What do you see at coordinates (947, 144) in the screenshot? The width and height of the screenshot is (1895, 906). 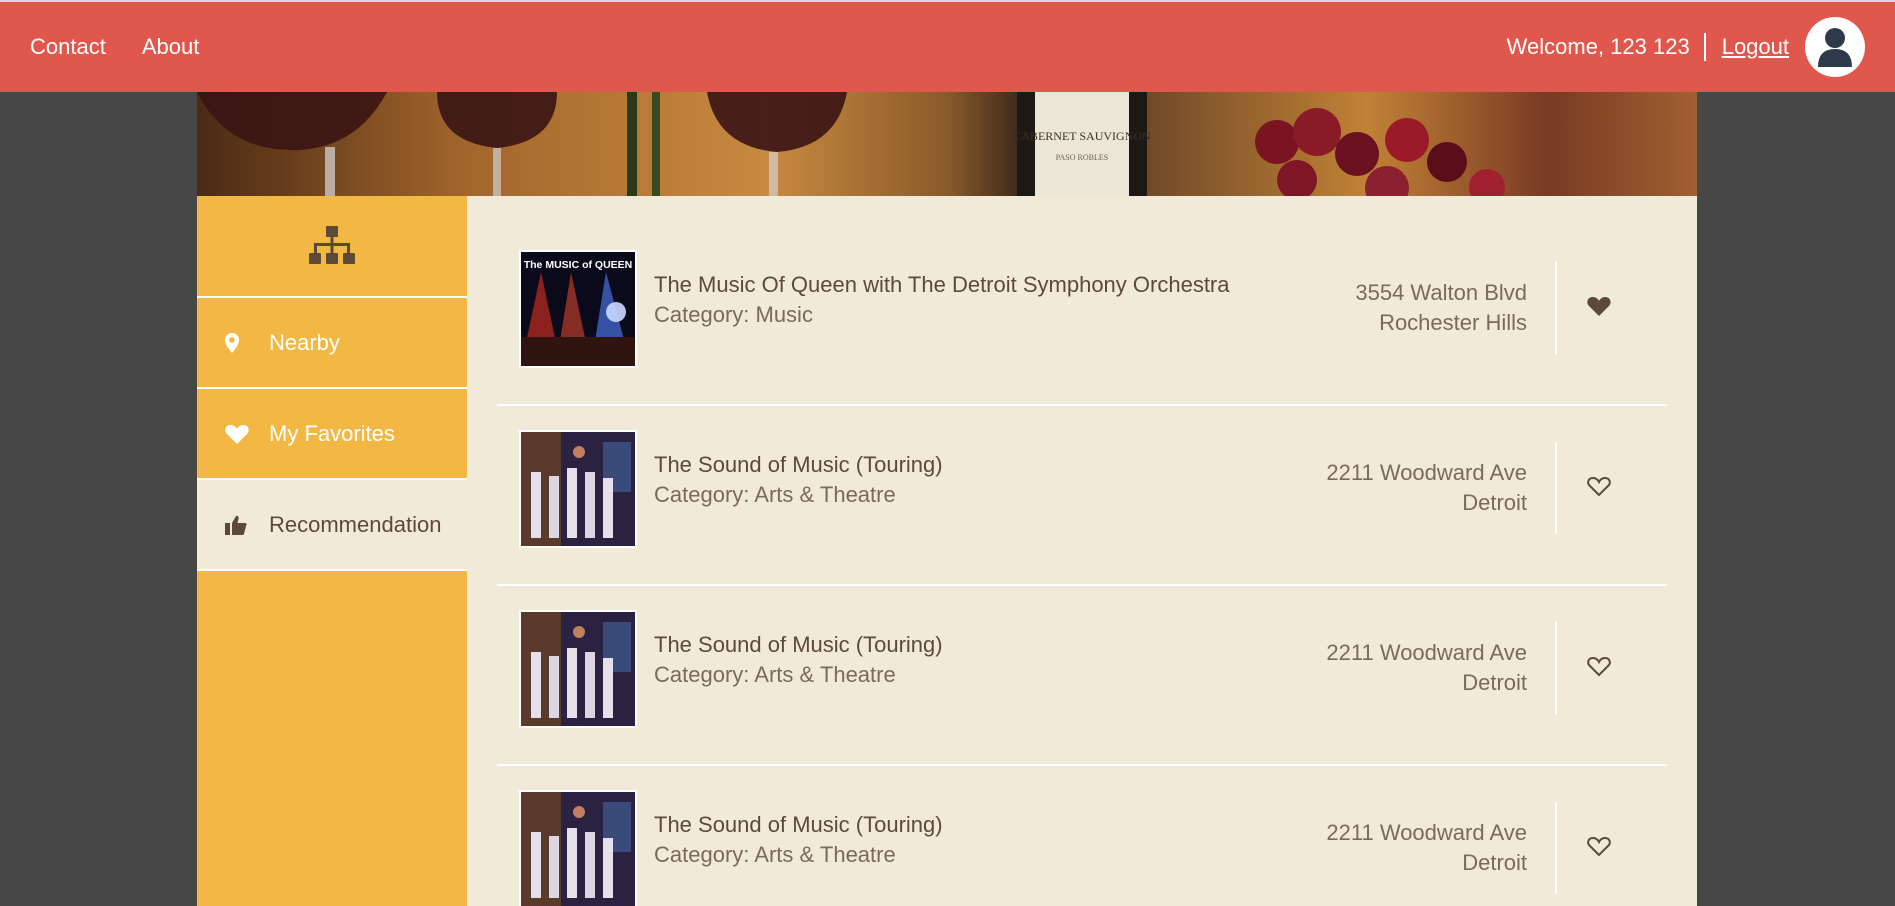 I see `banner-image: CABERNET SAUVIGNON PASO ROBLES` at bounding box center [947, 144].